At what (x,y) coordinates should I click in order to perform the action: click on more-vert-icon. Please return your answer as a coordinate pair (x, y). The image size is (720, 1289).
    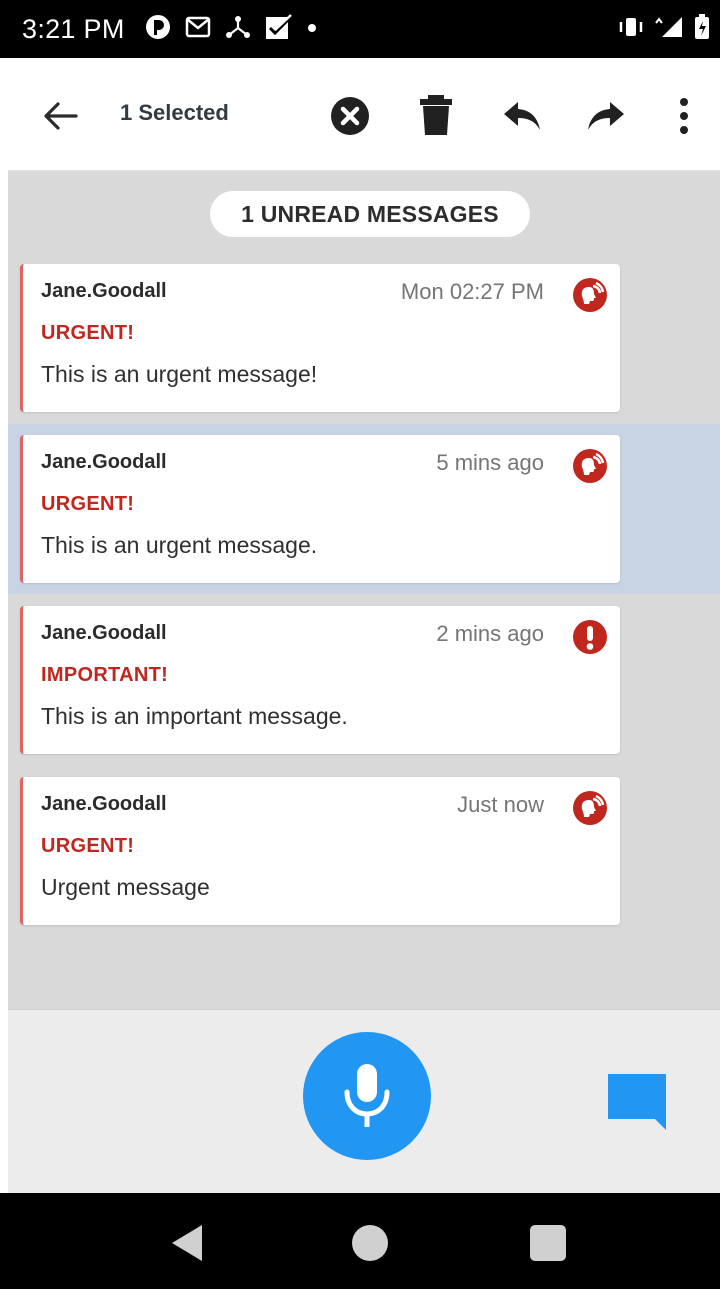
    Looking at the image, I should click on (684, 116).